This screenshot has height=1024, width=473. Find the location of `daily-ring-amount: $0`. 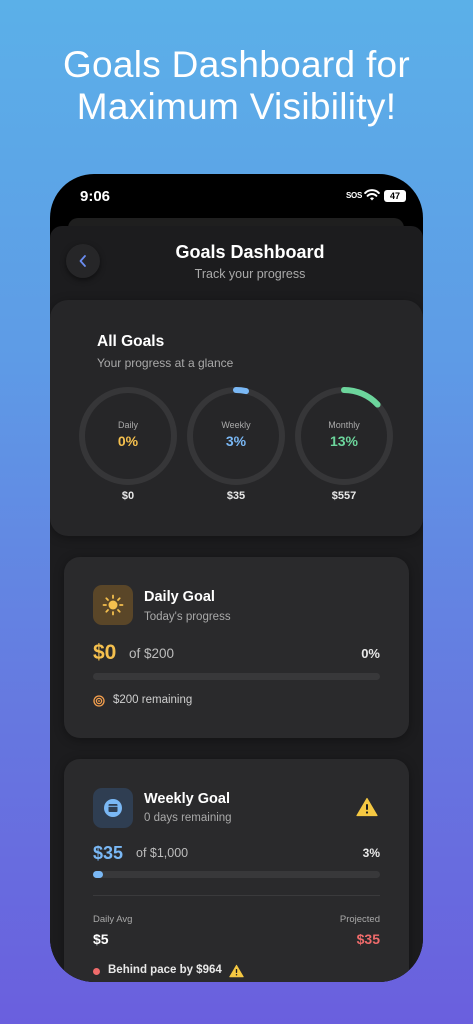

daily-ring-amount: $0 is located at coordinates (128, 496).